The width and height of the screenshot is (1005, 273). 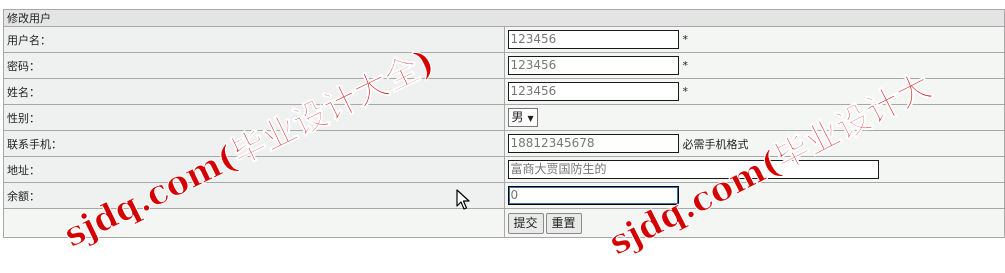 What do you see at coordinates (593, 143) in the screenshot?
I see `phone-input: 18812345678` at bounding box center [593, 143].